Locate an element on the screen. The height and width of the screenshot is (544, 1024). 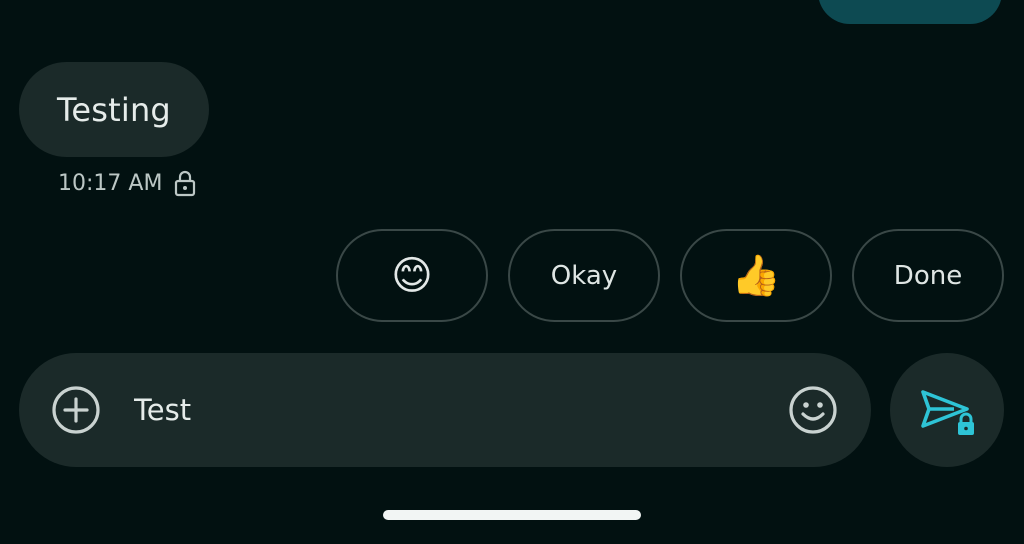
send-button is located at coordinates (947, 410).